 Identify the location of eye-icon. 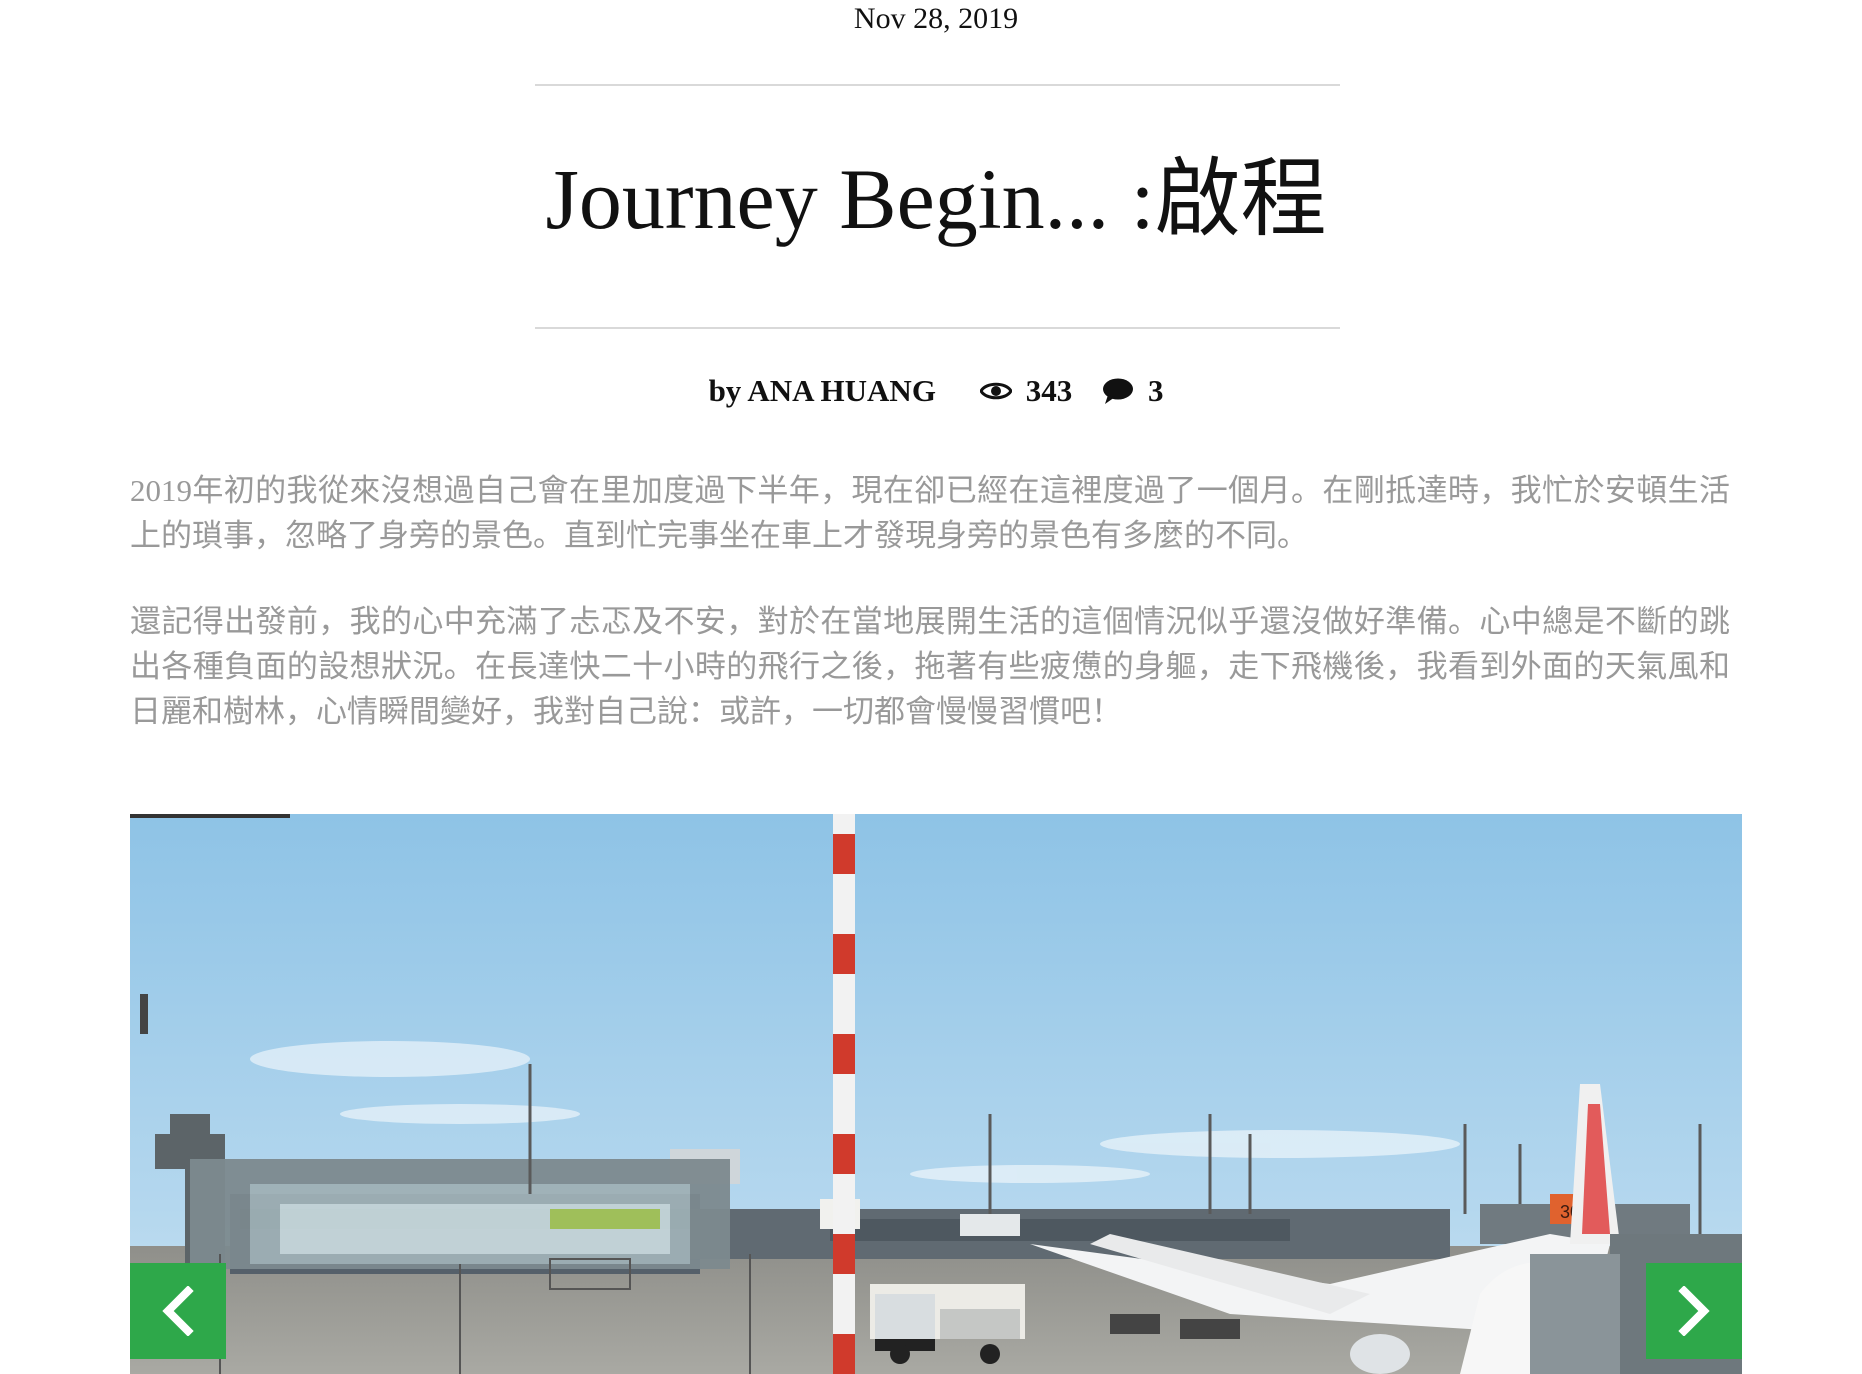
(995, 391).